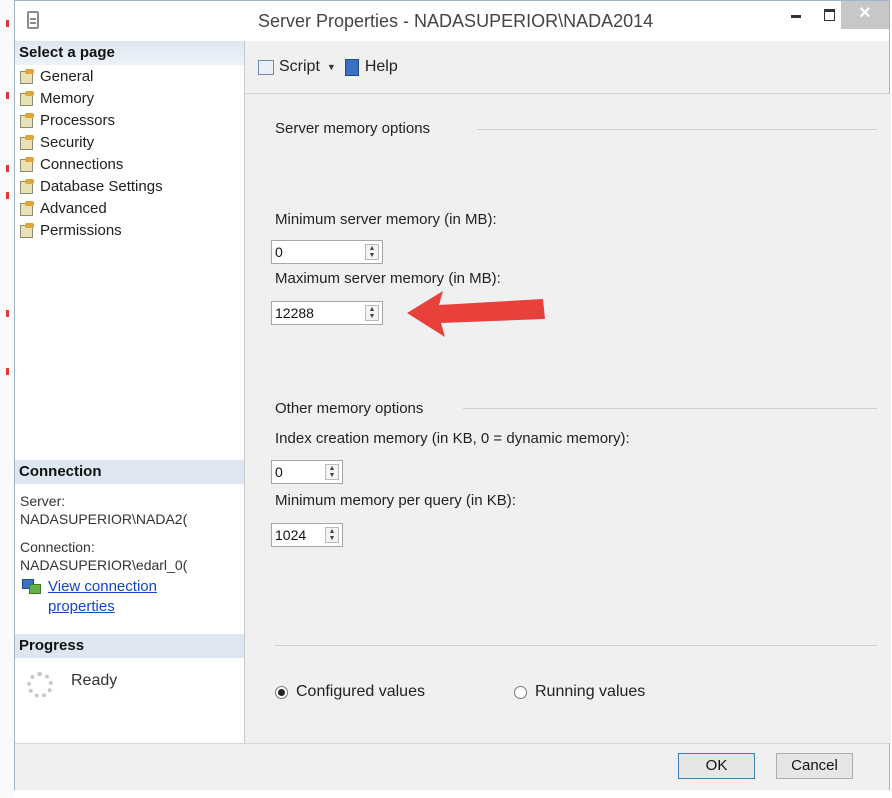 The height and width of the screenshot is (798, 892). I want to click on min-memory-per-query-stepper: 1024 ▲ ▼, so click(307, 535).